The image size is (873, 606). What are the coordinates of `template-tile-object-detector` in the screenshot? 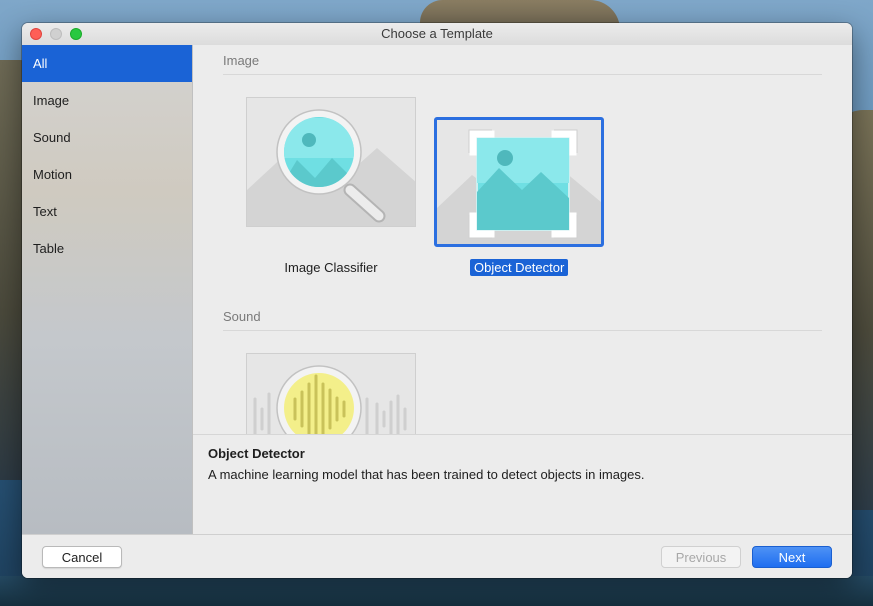 It's located at (519, 182).